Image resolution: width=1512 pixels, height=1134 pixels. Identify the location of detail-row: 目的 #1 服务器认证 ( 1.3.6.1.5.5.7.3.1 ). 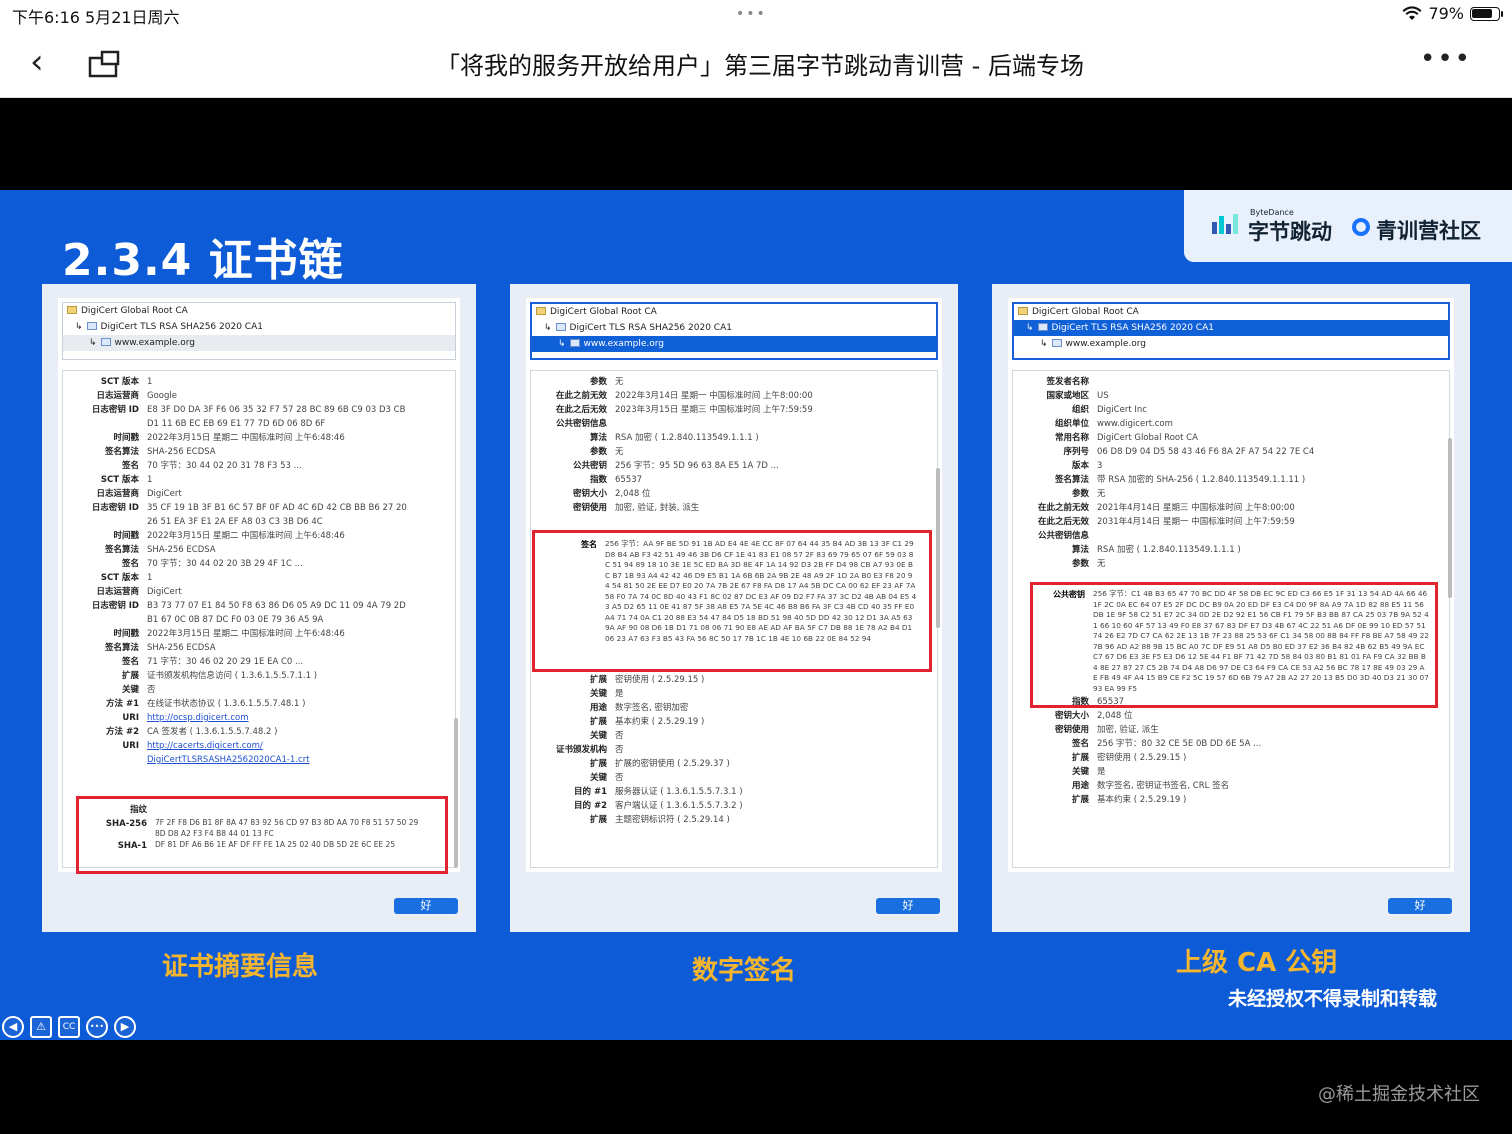
(734, 792).